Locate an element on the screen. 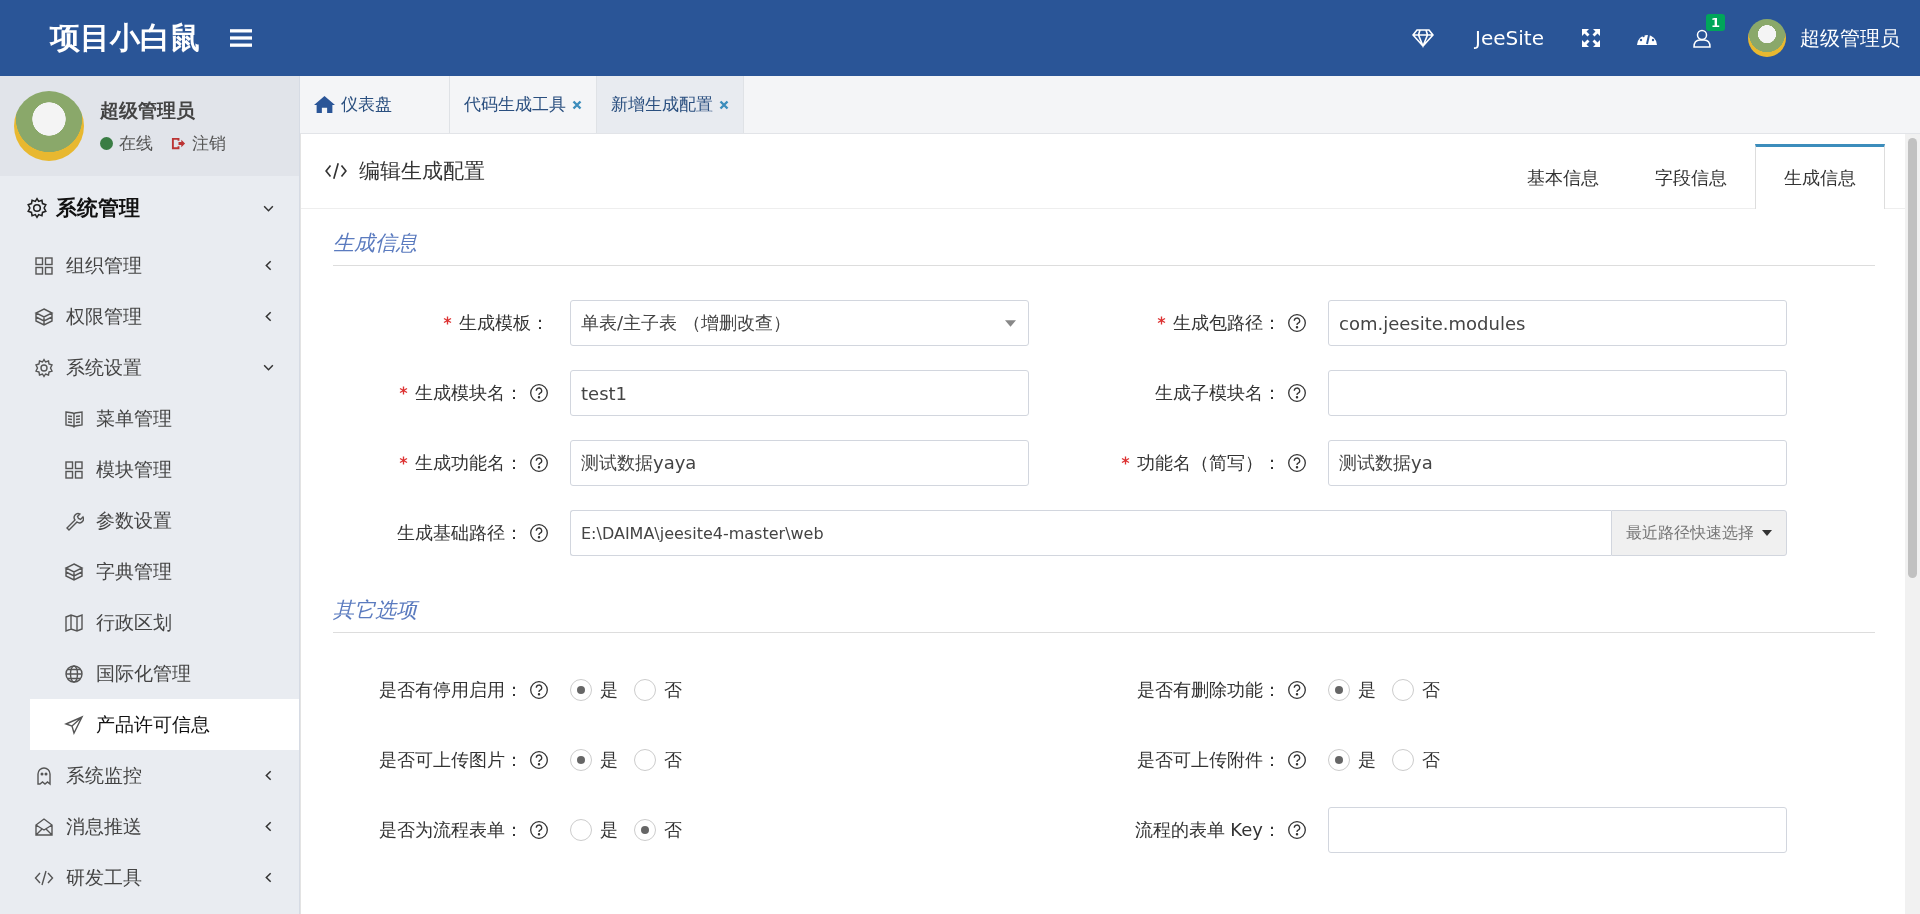 This screenshot has width=1920, height=914. globe-icon is located at coordinates (74, 673).